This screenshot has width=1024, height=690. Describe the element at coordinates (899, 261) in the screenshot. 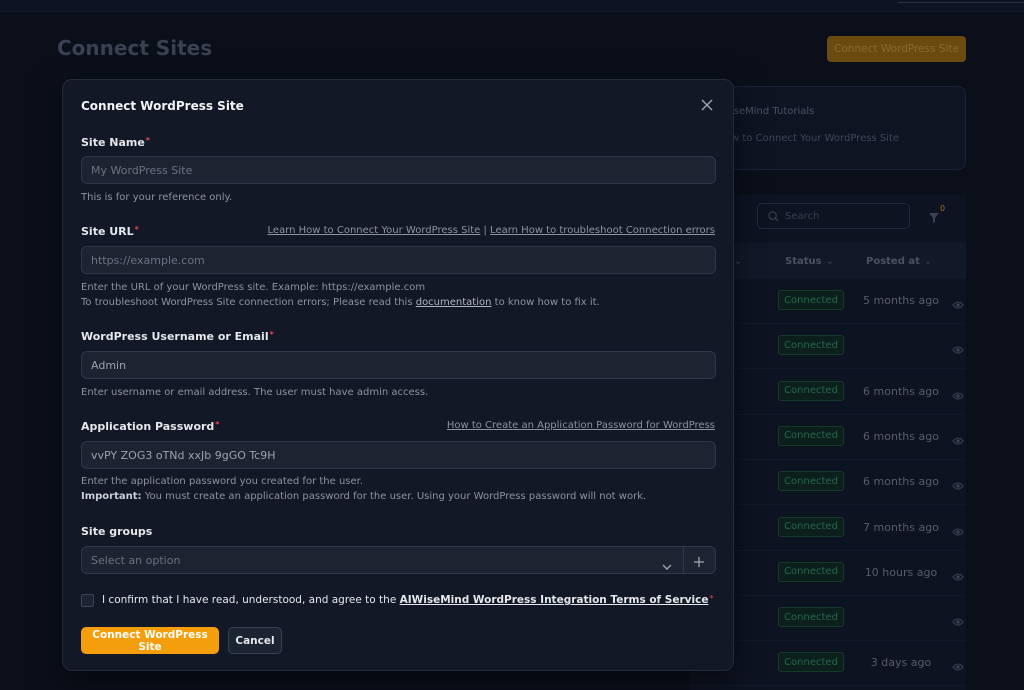

I see `column-header-posted-at: Posted at ⌄` at that location.